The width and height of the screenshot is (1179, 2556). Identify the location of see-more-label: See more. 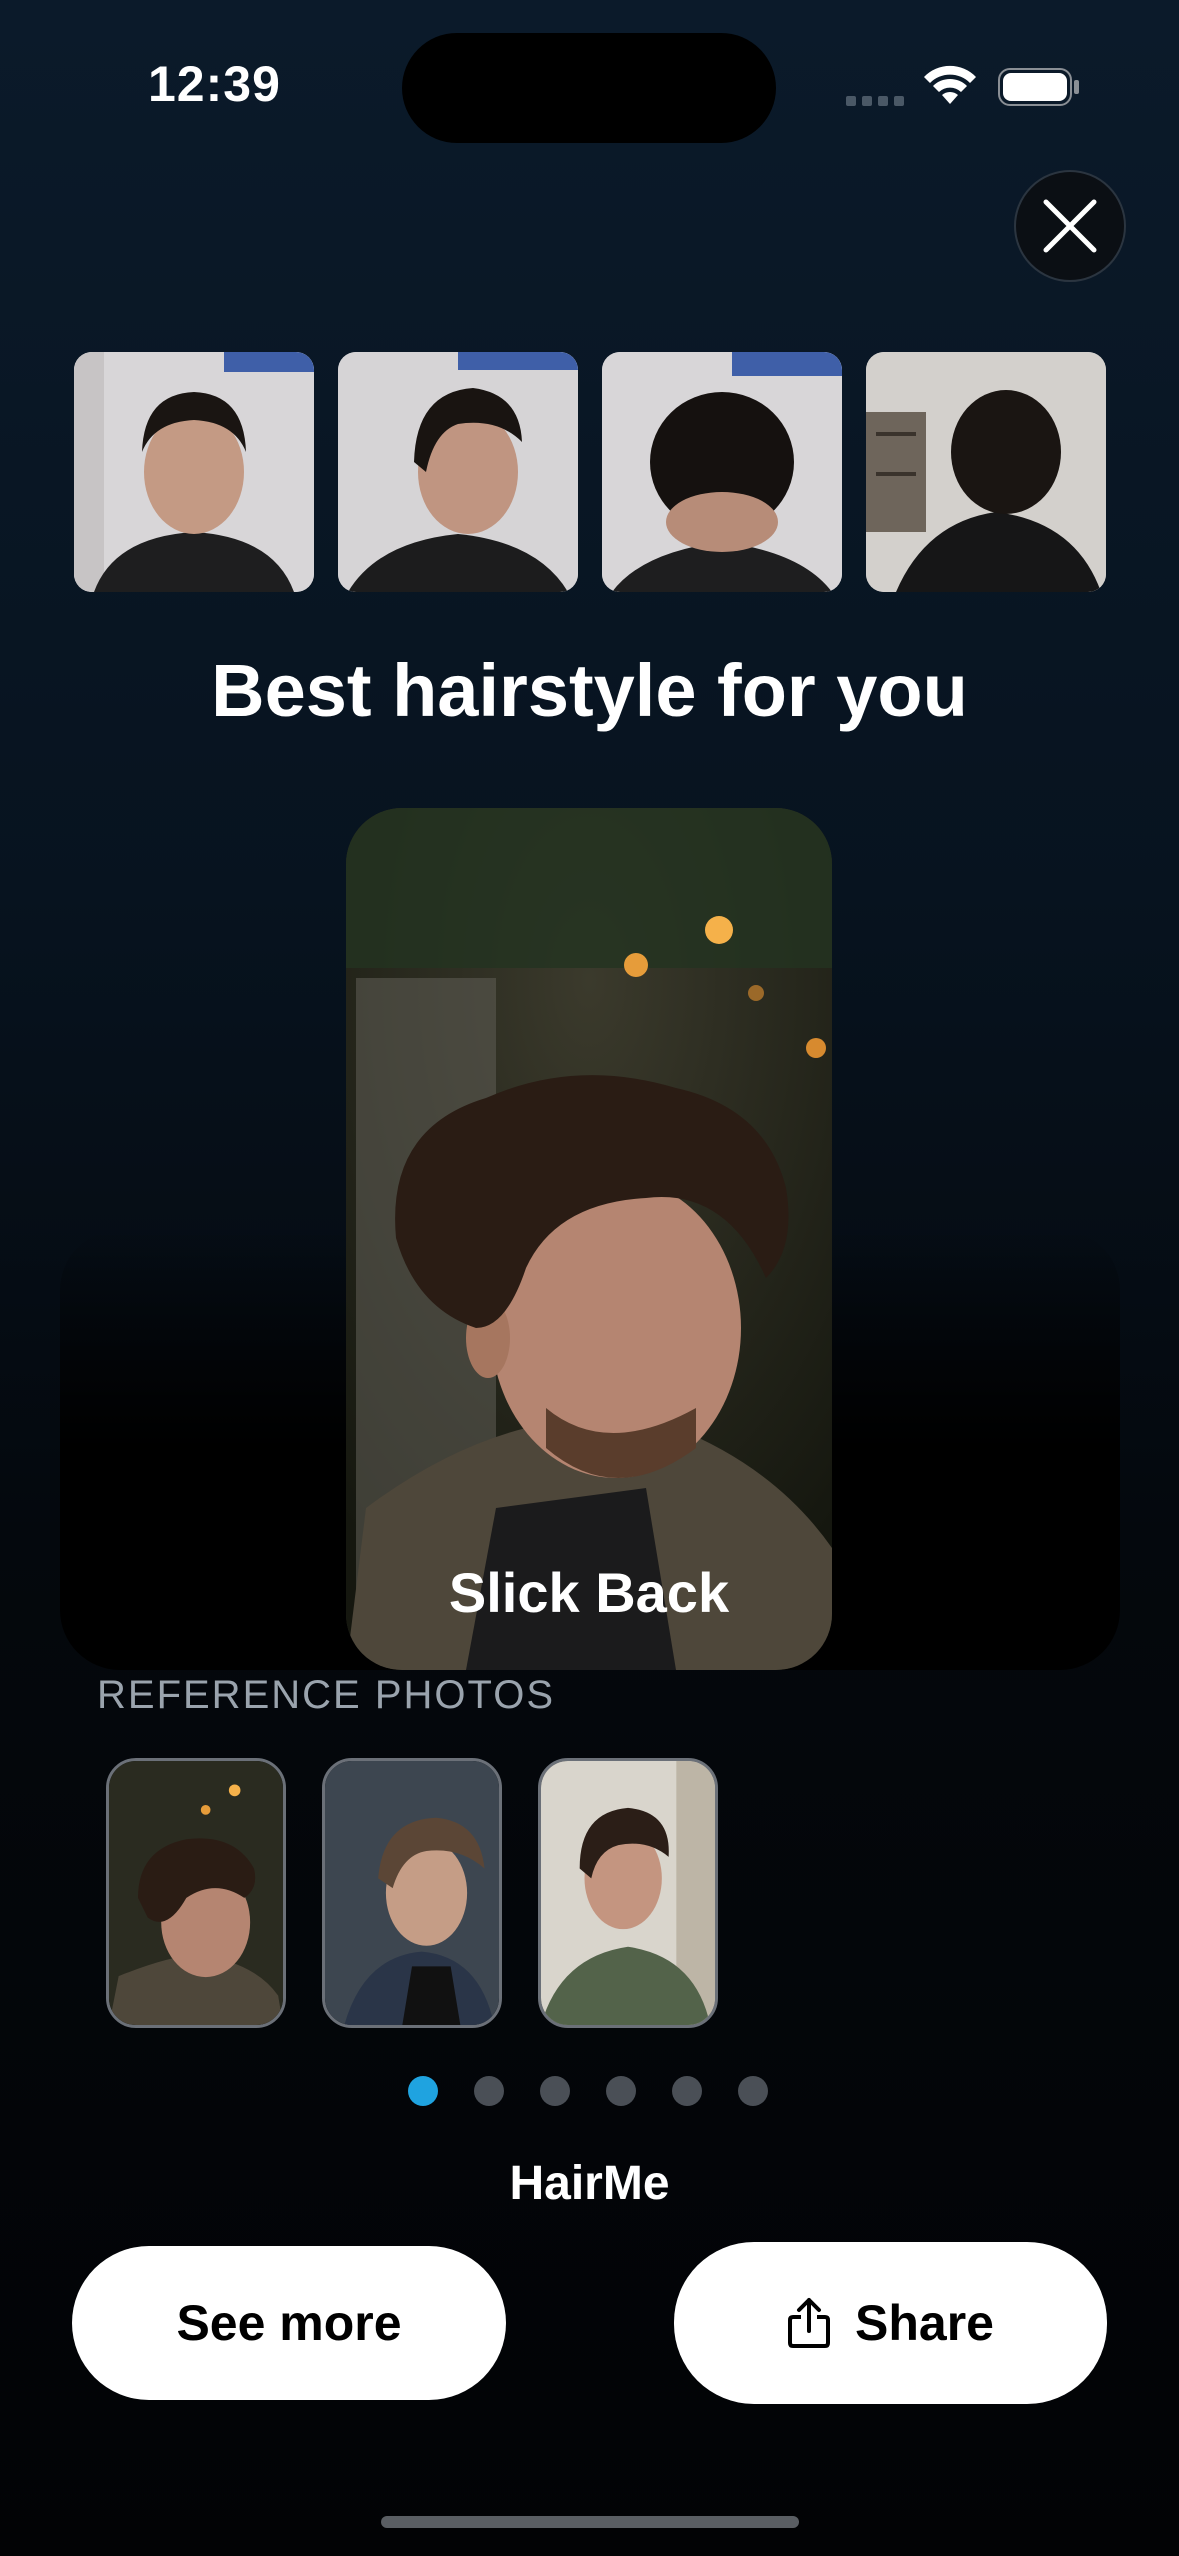
(289, 2323).